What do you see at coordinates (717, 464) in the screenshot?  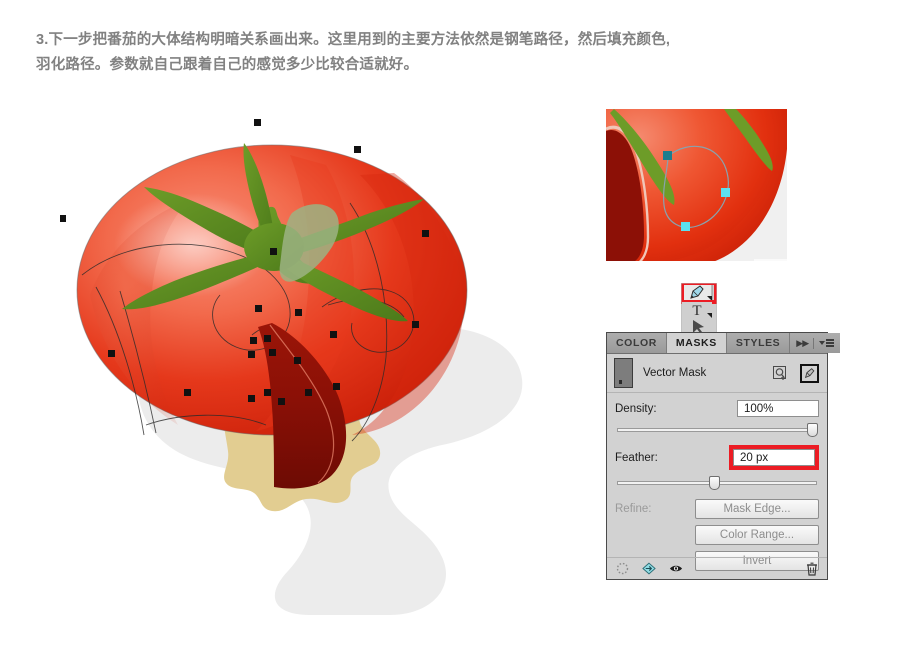 I see `feather-row: Feather: 20 px` at bounding box center [717, 464].